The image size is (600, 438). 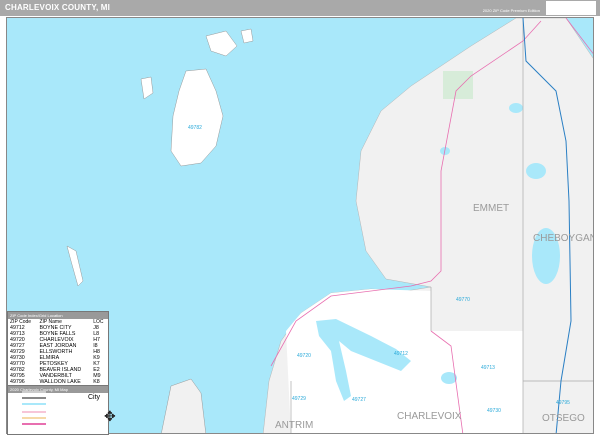 I want to click on county-label-otsego: OTSEGO, so click(x=563, y=418).